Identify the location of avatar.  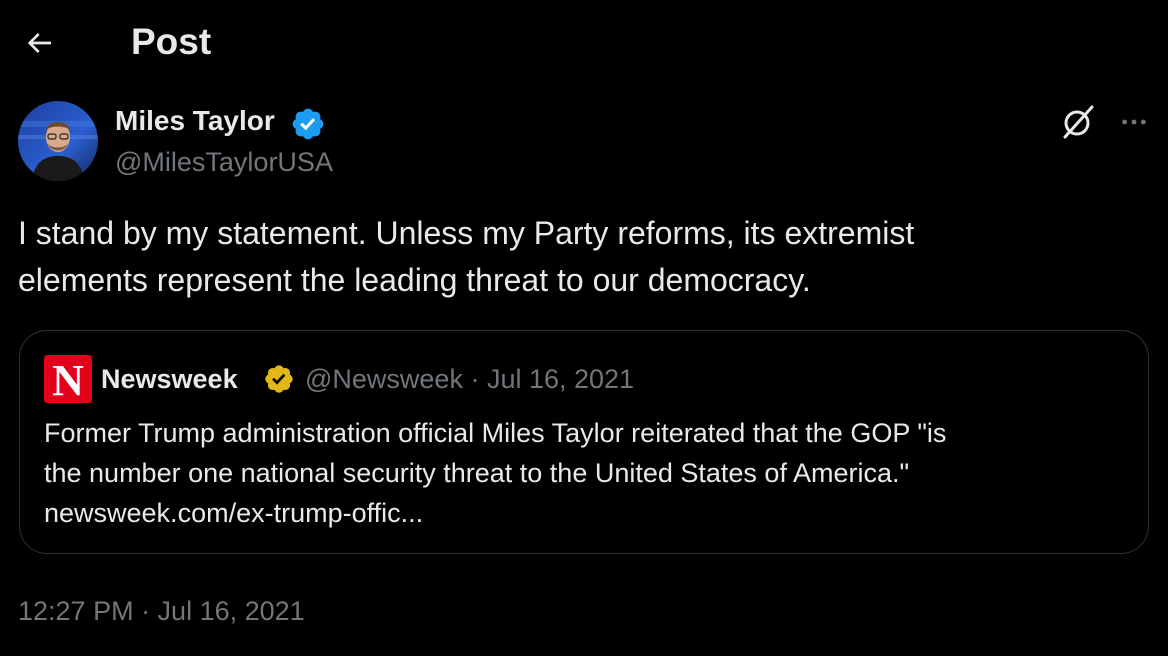
(58, 141).